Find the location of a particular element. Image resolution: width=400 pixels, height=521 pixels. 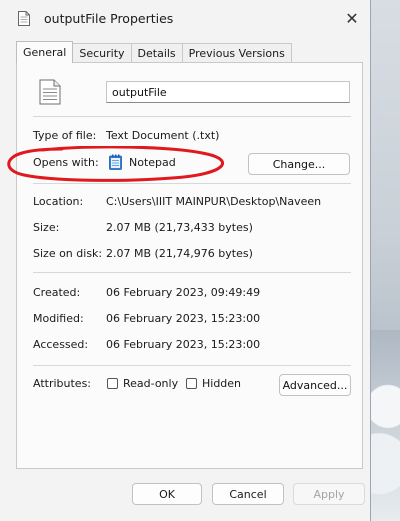

notepad-icon is located at coordinates (115, 162).